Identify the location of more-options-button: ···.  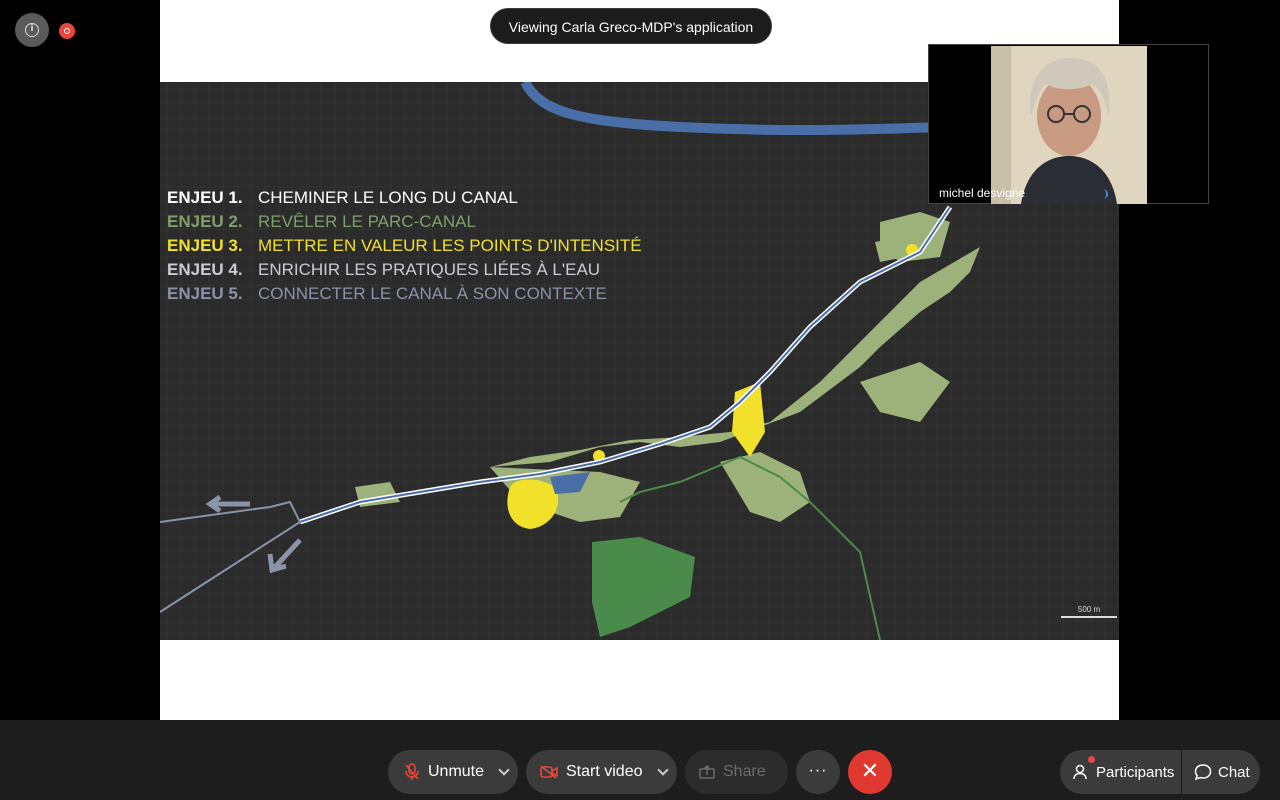
(818, 772).